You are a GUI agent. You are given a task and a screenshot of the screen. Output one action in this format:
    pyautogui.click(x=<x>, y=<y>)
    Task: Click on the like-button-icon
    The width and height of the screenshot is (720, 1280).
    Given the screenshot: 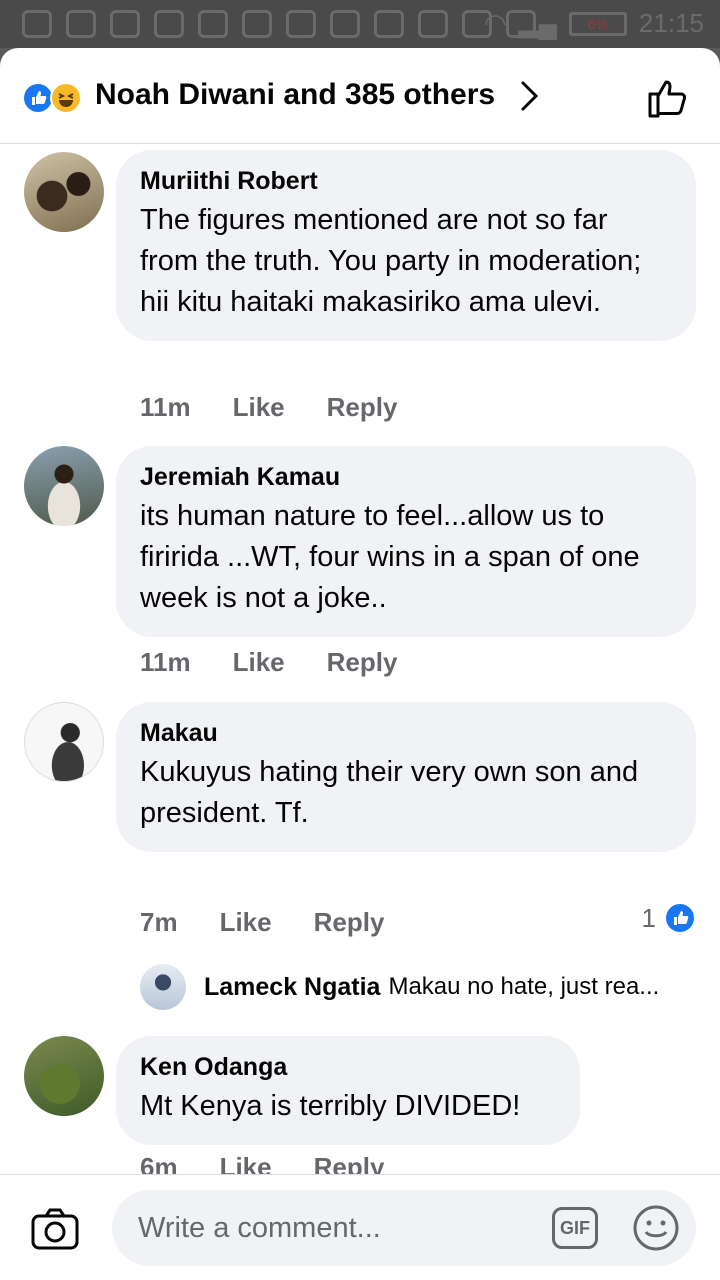 What is the action you would take?
    pyautogui.click(x=668, y=98)
    